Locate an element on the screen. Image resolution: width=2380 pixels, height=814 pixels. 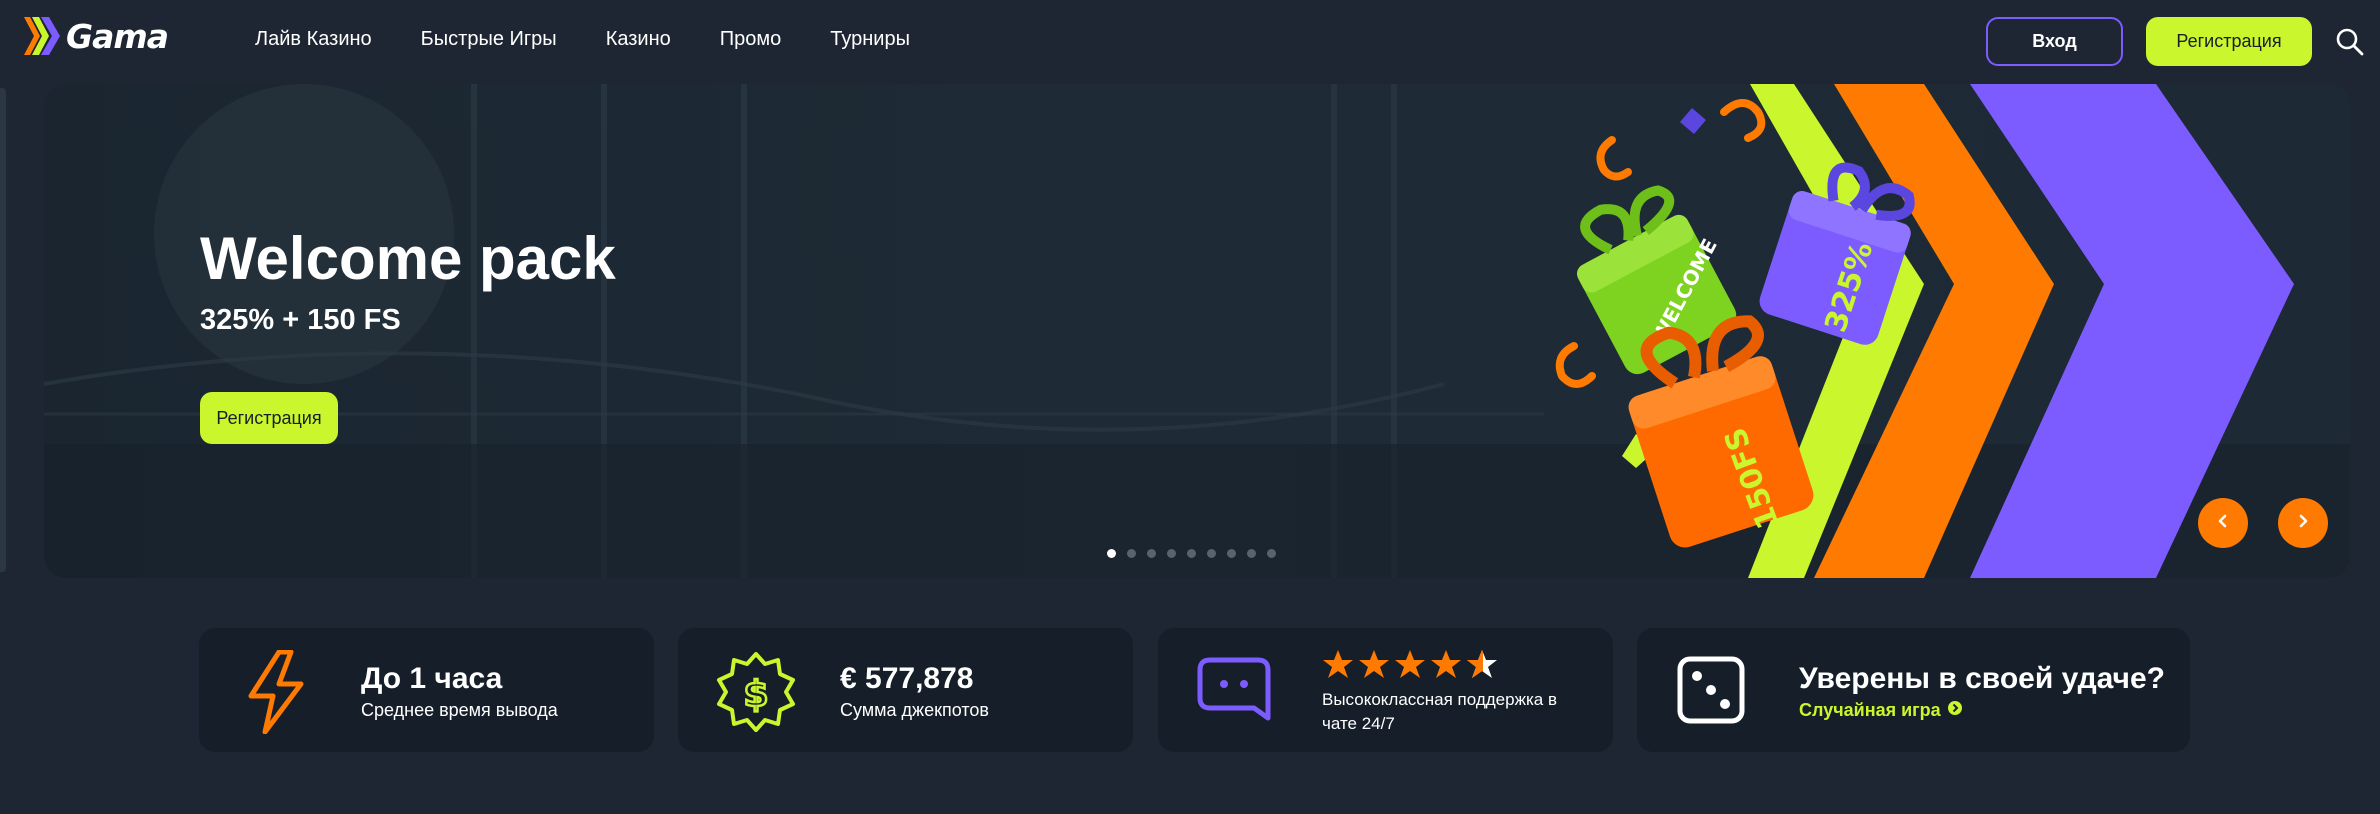
arrow-circle-right-icon is located at coordinates (1955, 710).